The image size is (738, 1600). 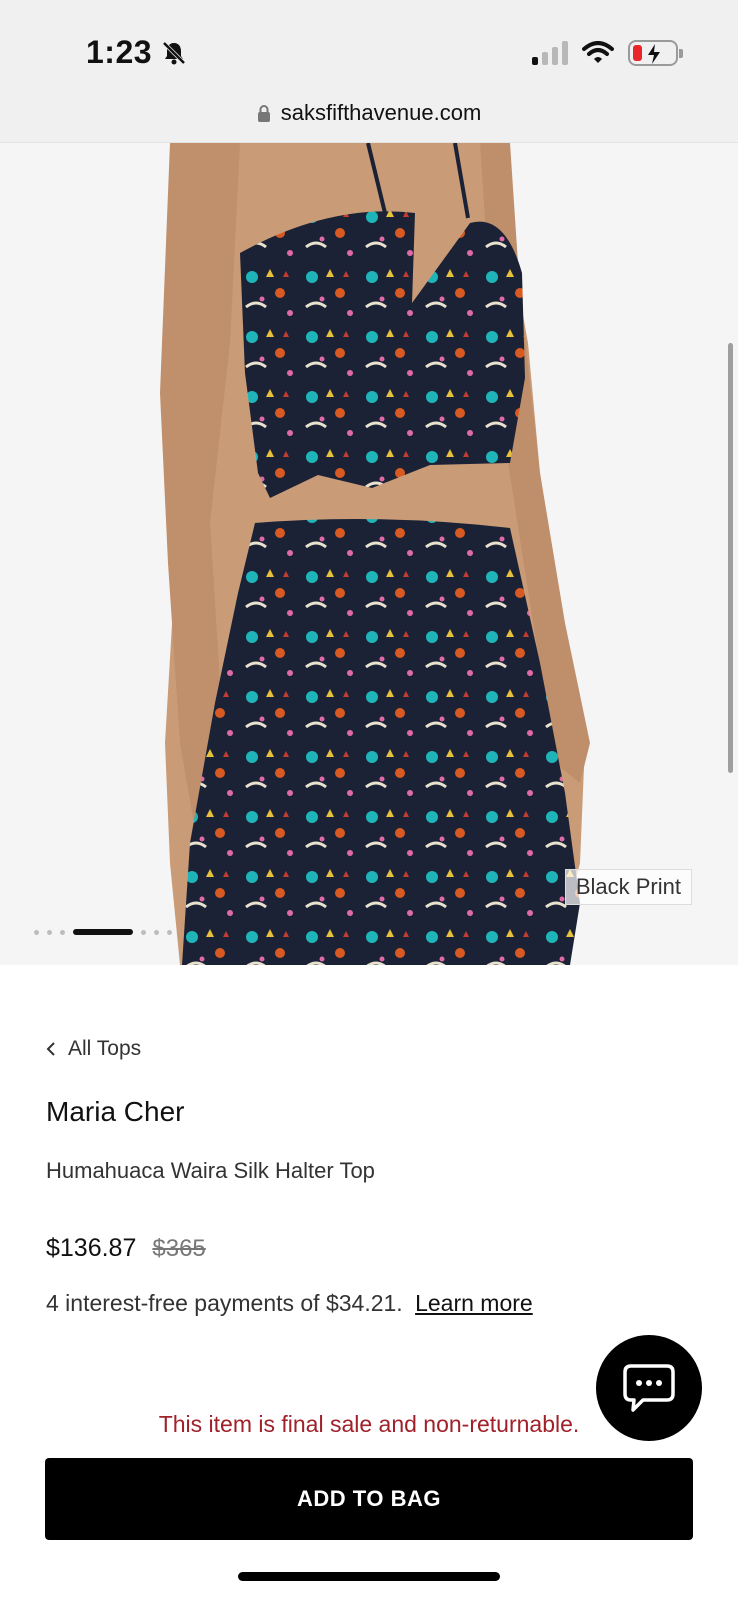 What do you see at coordinates (655, 53) in the screenshot?
I see `battery-charging-icon` at bounding box center [655, 53].